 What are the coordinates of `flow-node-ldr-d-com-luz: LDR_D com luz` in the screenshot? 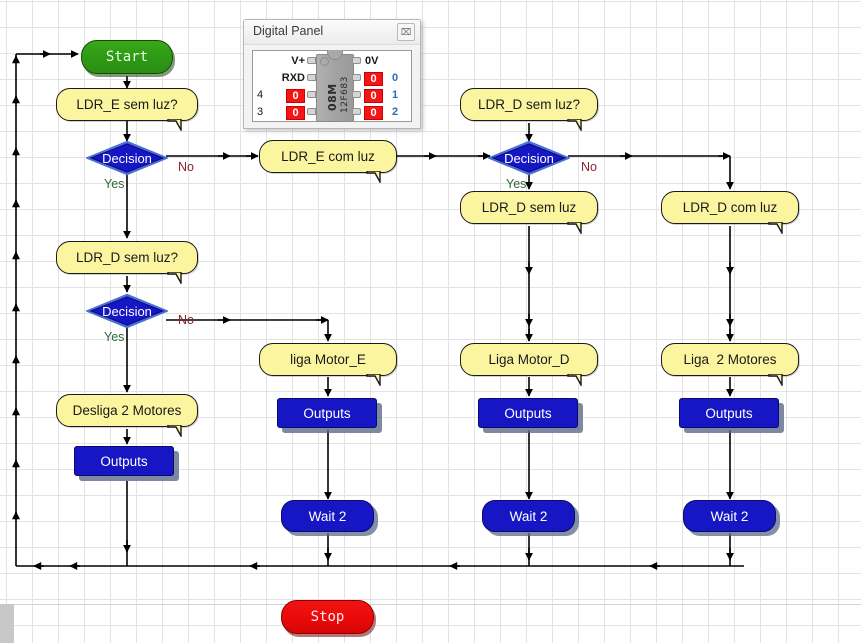 It's located at (730, 212).